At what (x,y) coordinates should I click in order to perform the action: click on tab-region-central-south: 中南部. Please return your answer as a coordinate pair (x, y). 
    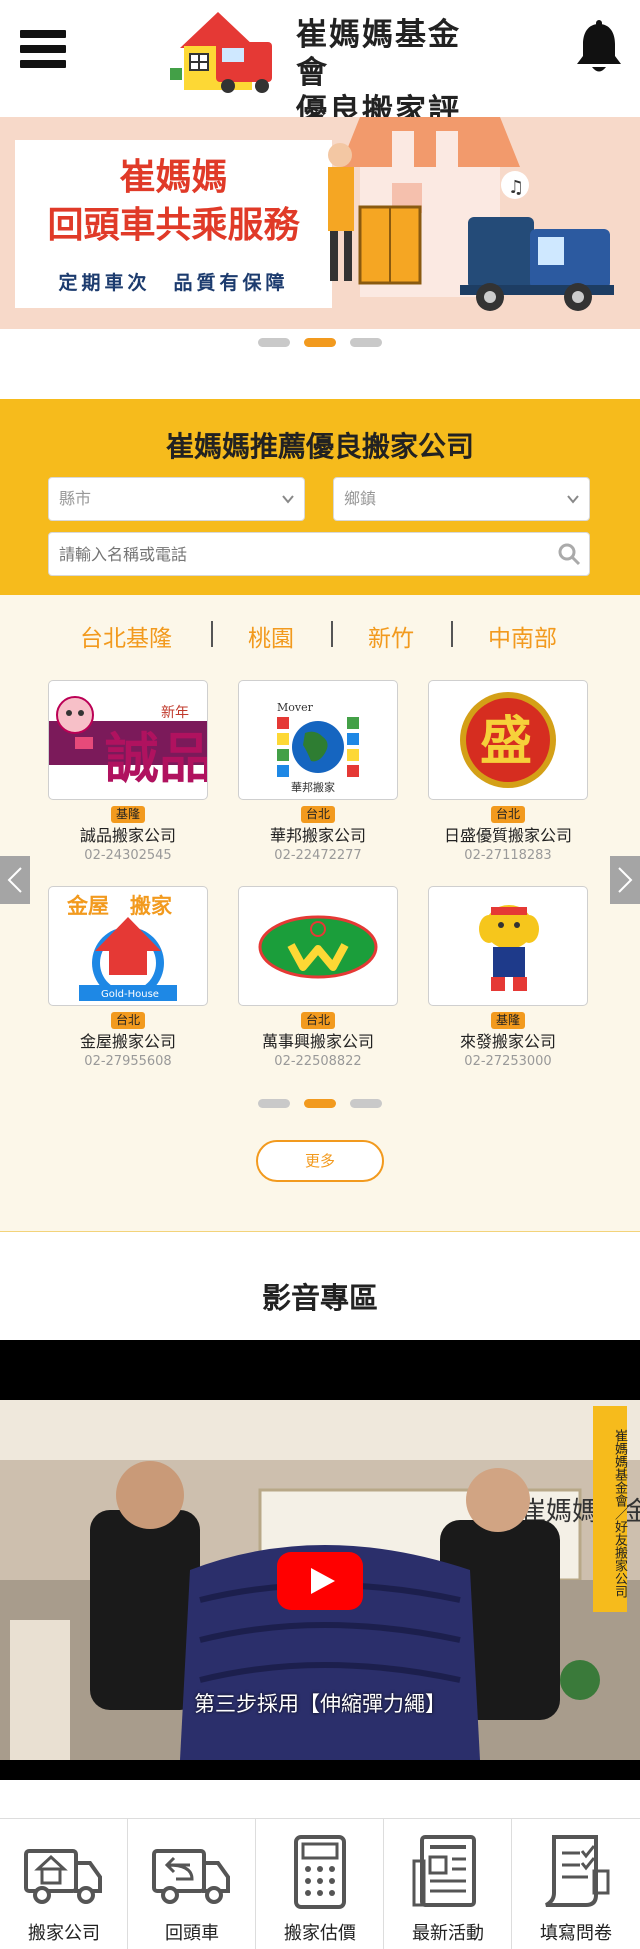
    Looking at the image, I should click on (522, 636).